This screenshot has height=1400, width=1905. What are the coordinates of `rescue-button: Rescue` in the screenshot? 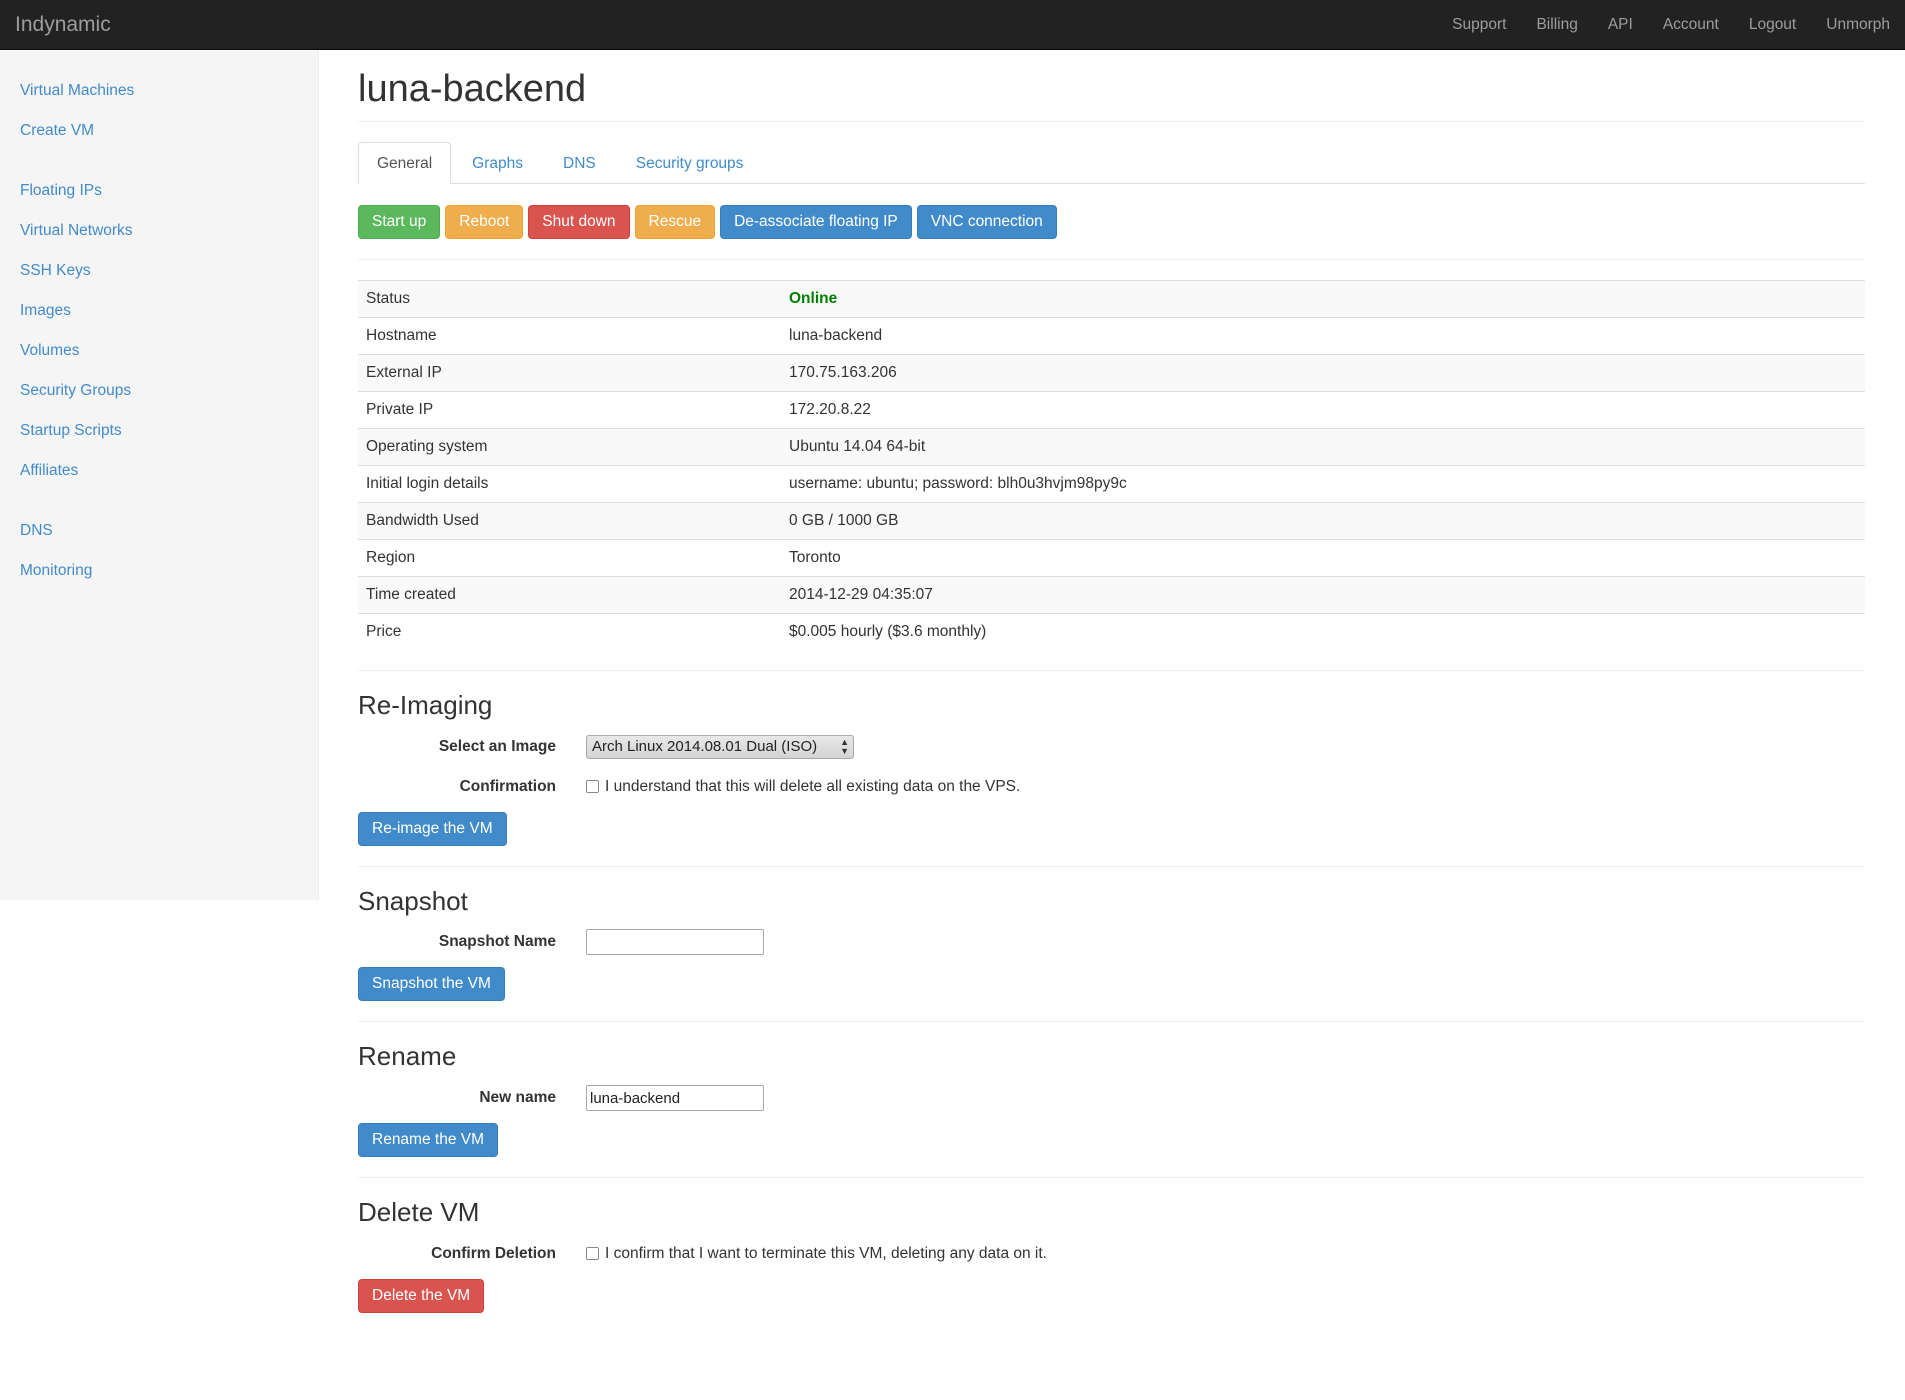 It's located at (675, 221).